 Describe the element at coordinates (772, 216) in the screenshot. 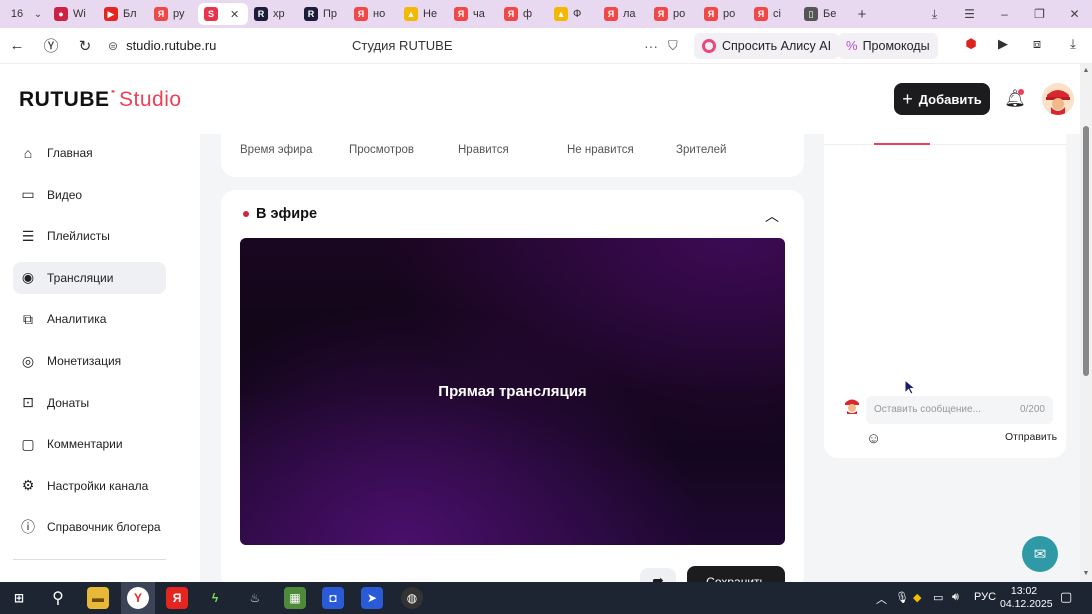

I see `chevron-up-icon: ︿` at that location.